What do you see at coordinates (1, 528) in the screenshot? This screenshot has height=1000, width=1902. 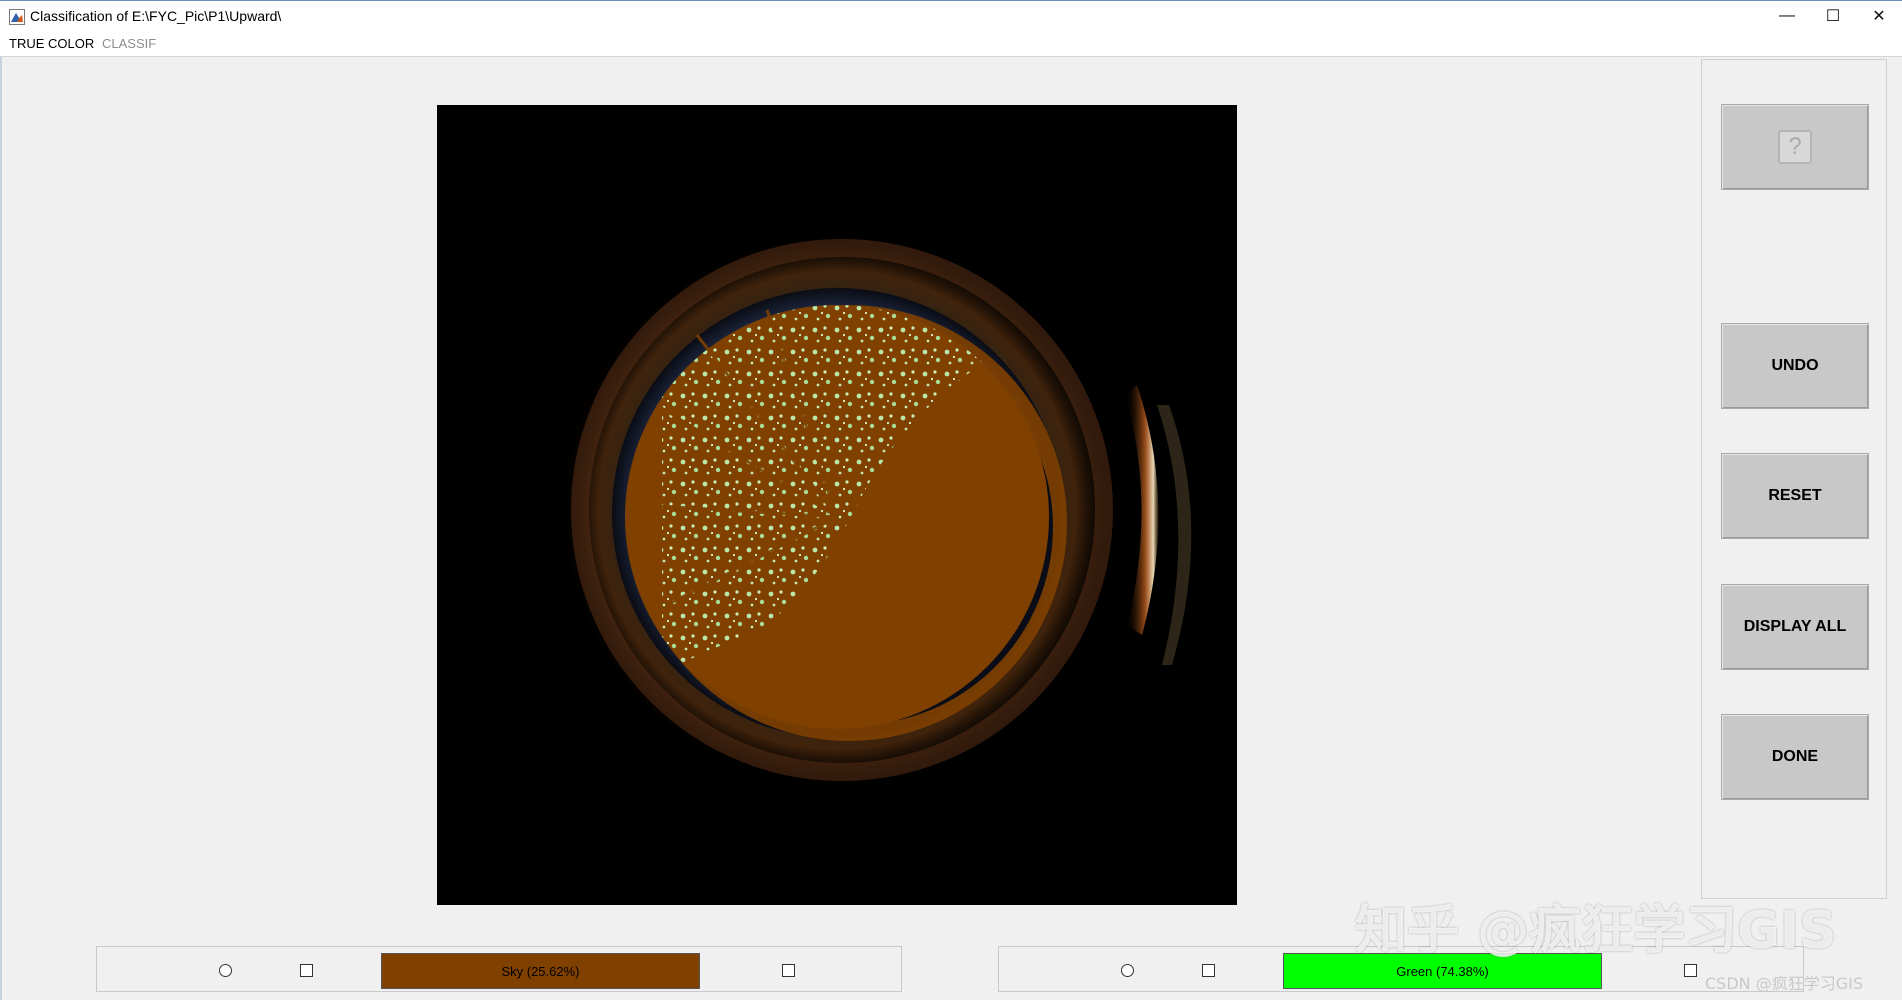 I see `window-edge` at bounding box center [1, 528].